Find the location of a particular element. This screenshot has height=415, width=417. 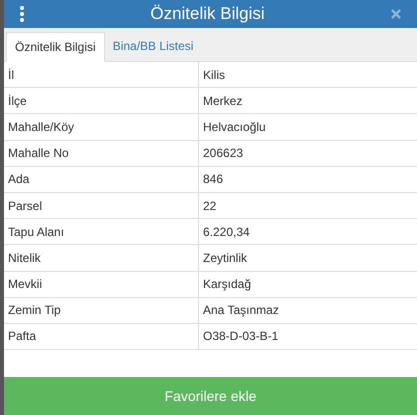

attribute-label: Ada is located at coordinates (101, 179).